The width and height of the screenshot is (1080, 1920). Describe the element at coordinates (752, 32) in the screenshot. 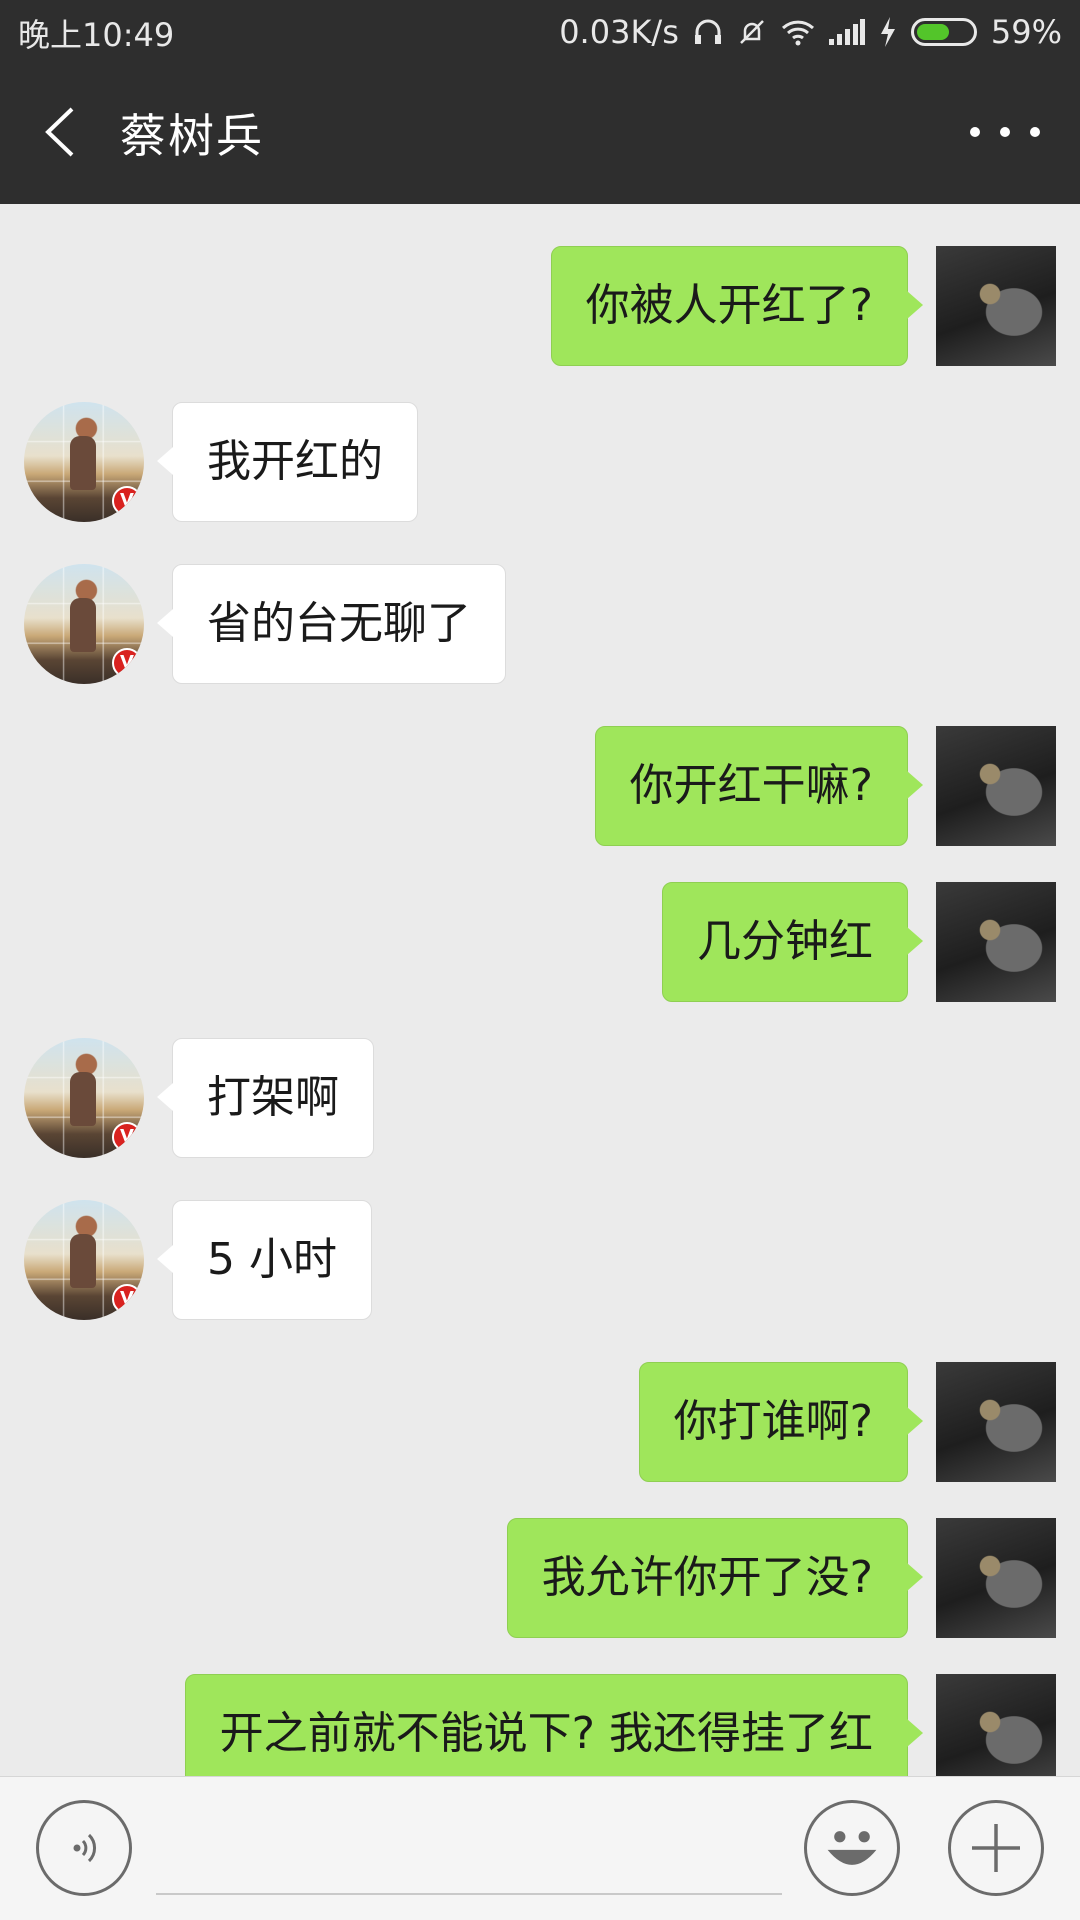

I see `mute-bell-icon` at that location.